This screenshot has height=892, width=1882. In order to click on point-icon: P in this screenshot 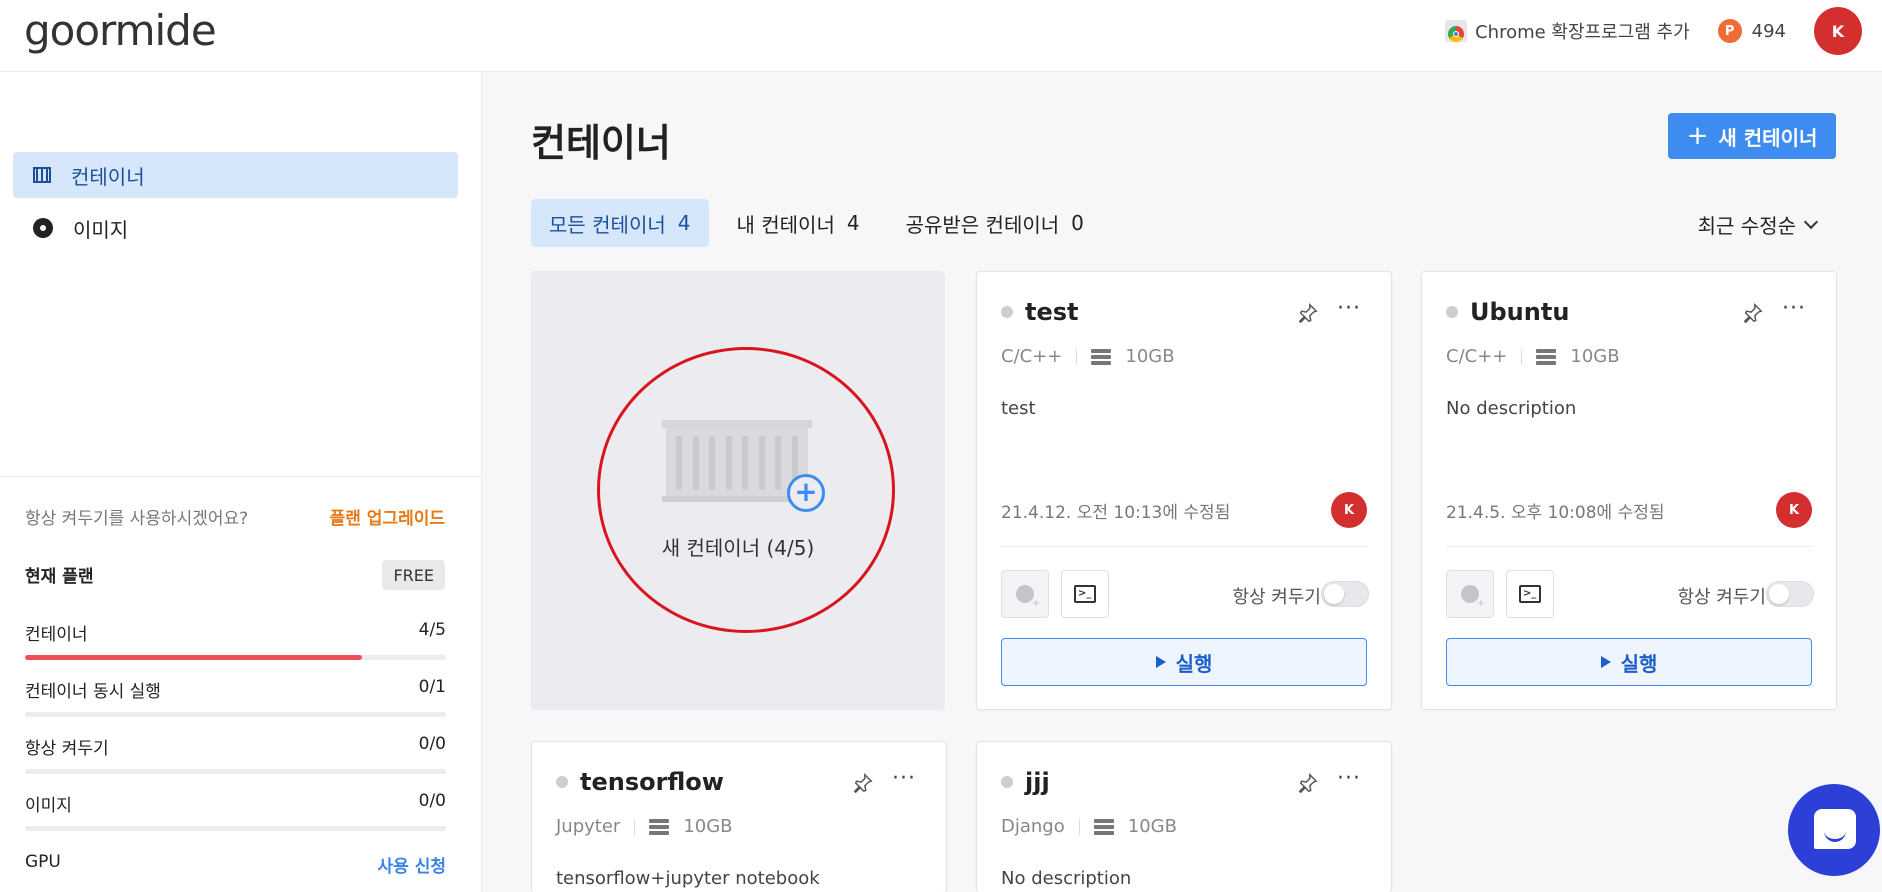, I will do `click(1729, 31)`.